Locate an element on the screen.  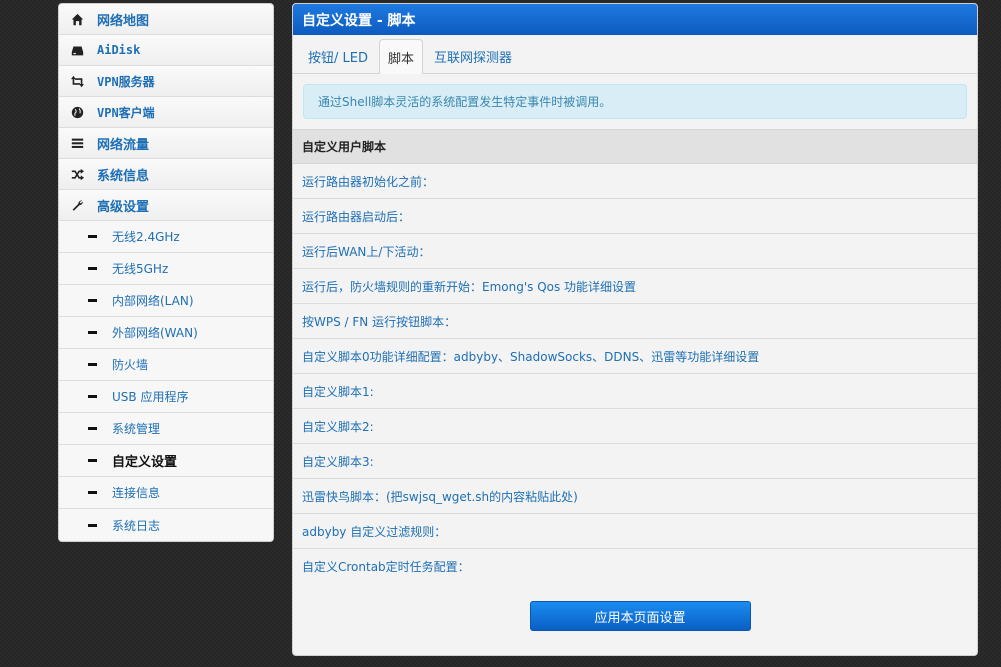
tab-internet-detector: 互联网探测器 is located at coordinates (473, 56).